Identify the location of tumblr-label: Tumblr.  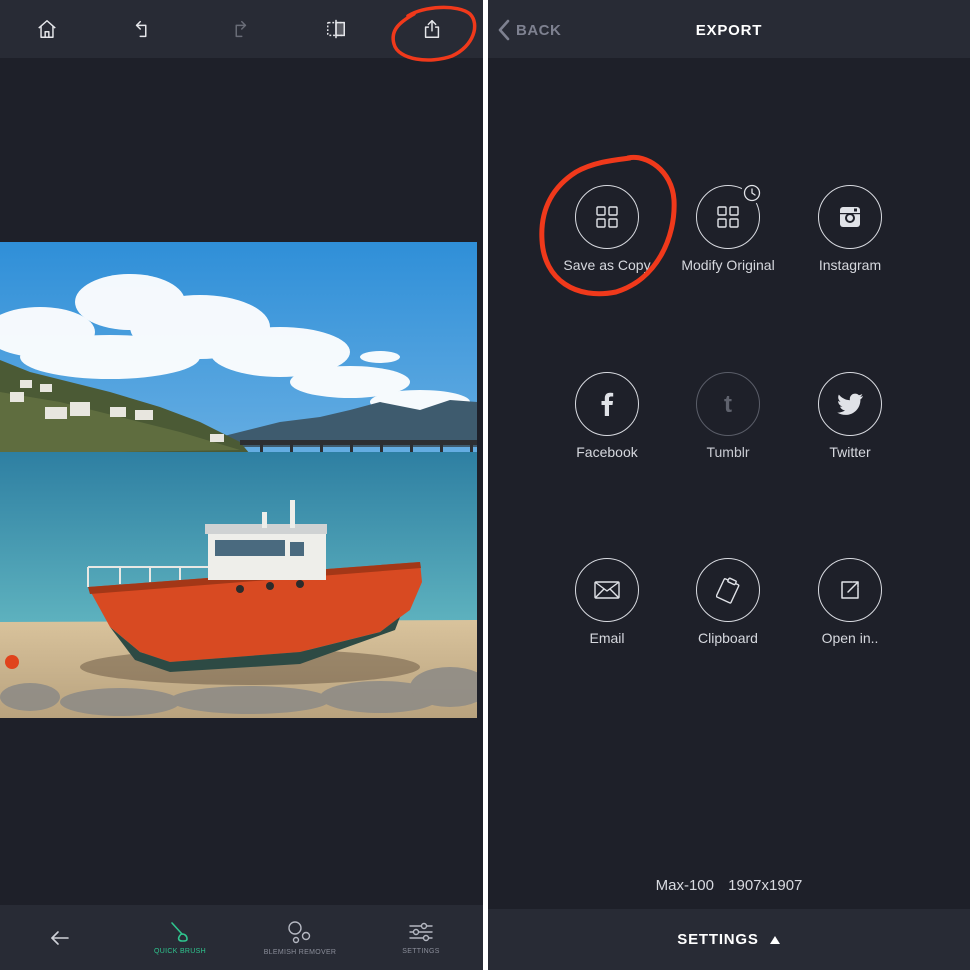
(728, 452).